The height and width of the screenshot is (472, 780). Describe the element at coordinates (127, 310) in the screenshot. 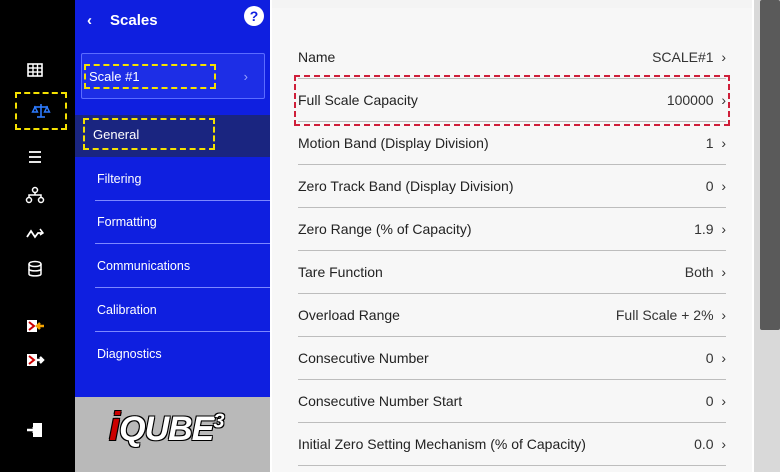

I see `menu-item-label: Calibration` at that location.